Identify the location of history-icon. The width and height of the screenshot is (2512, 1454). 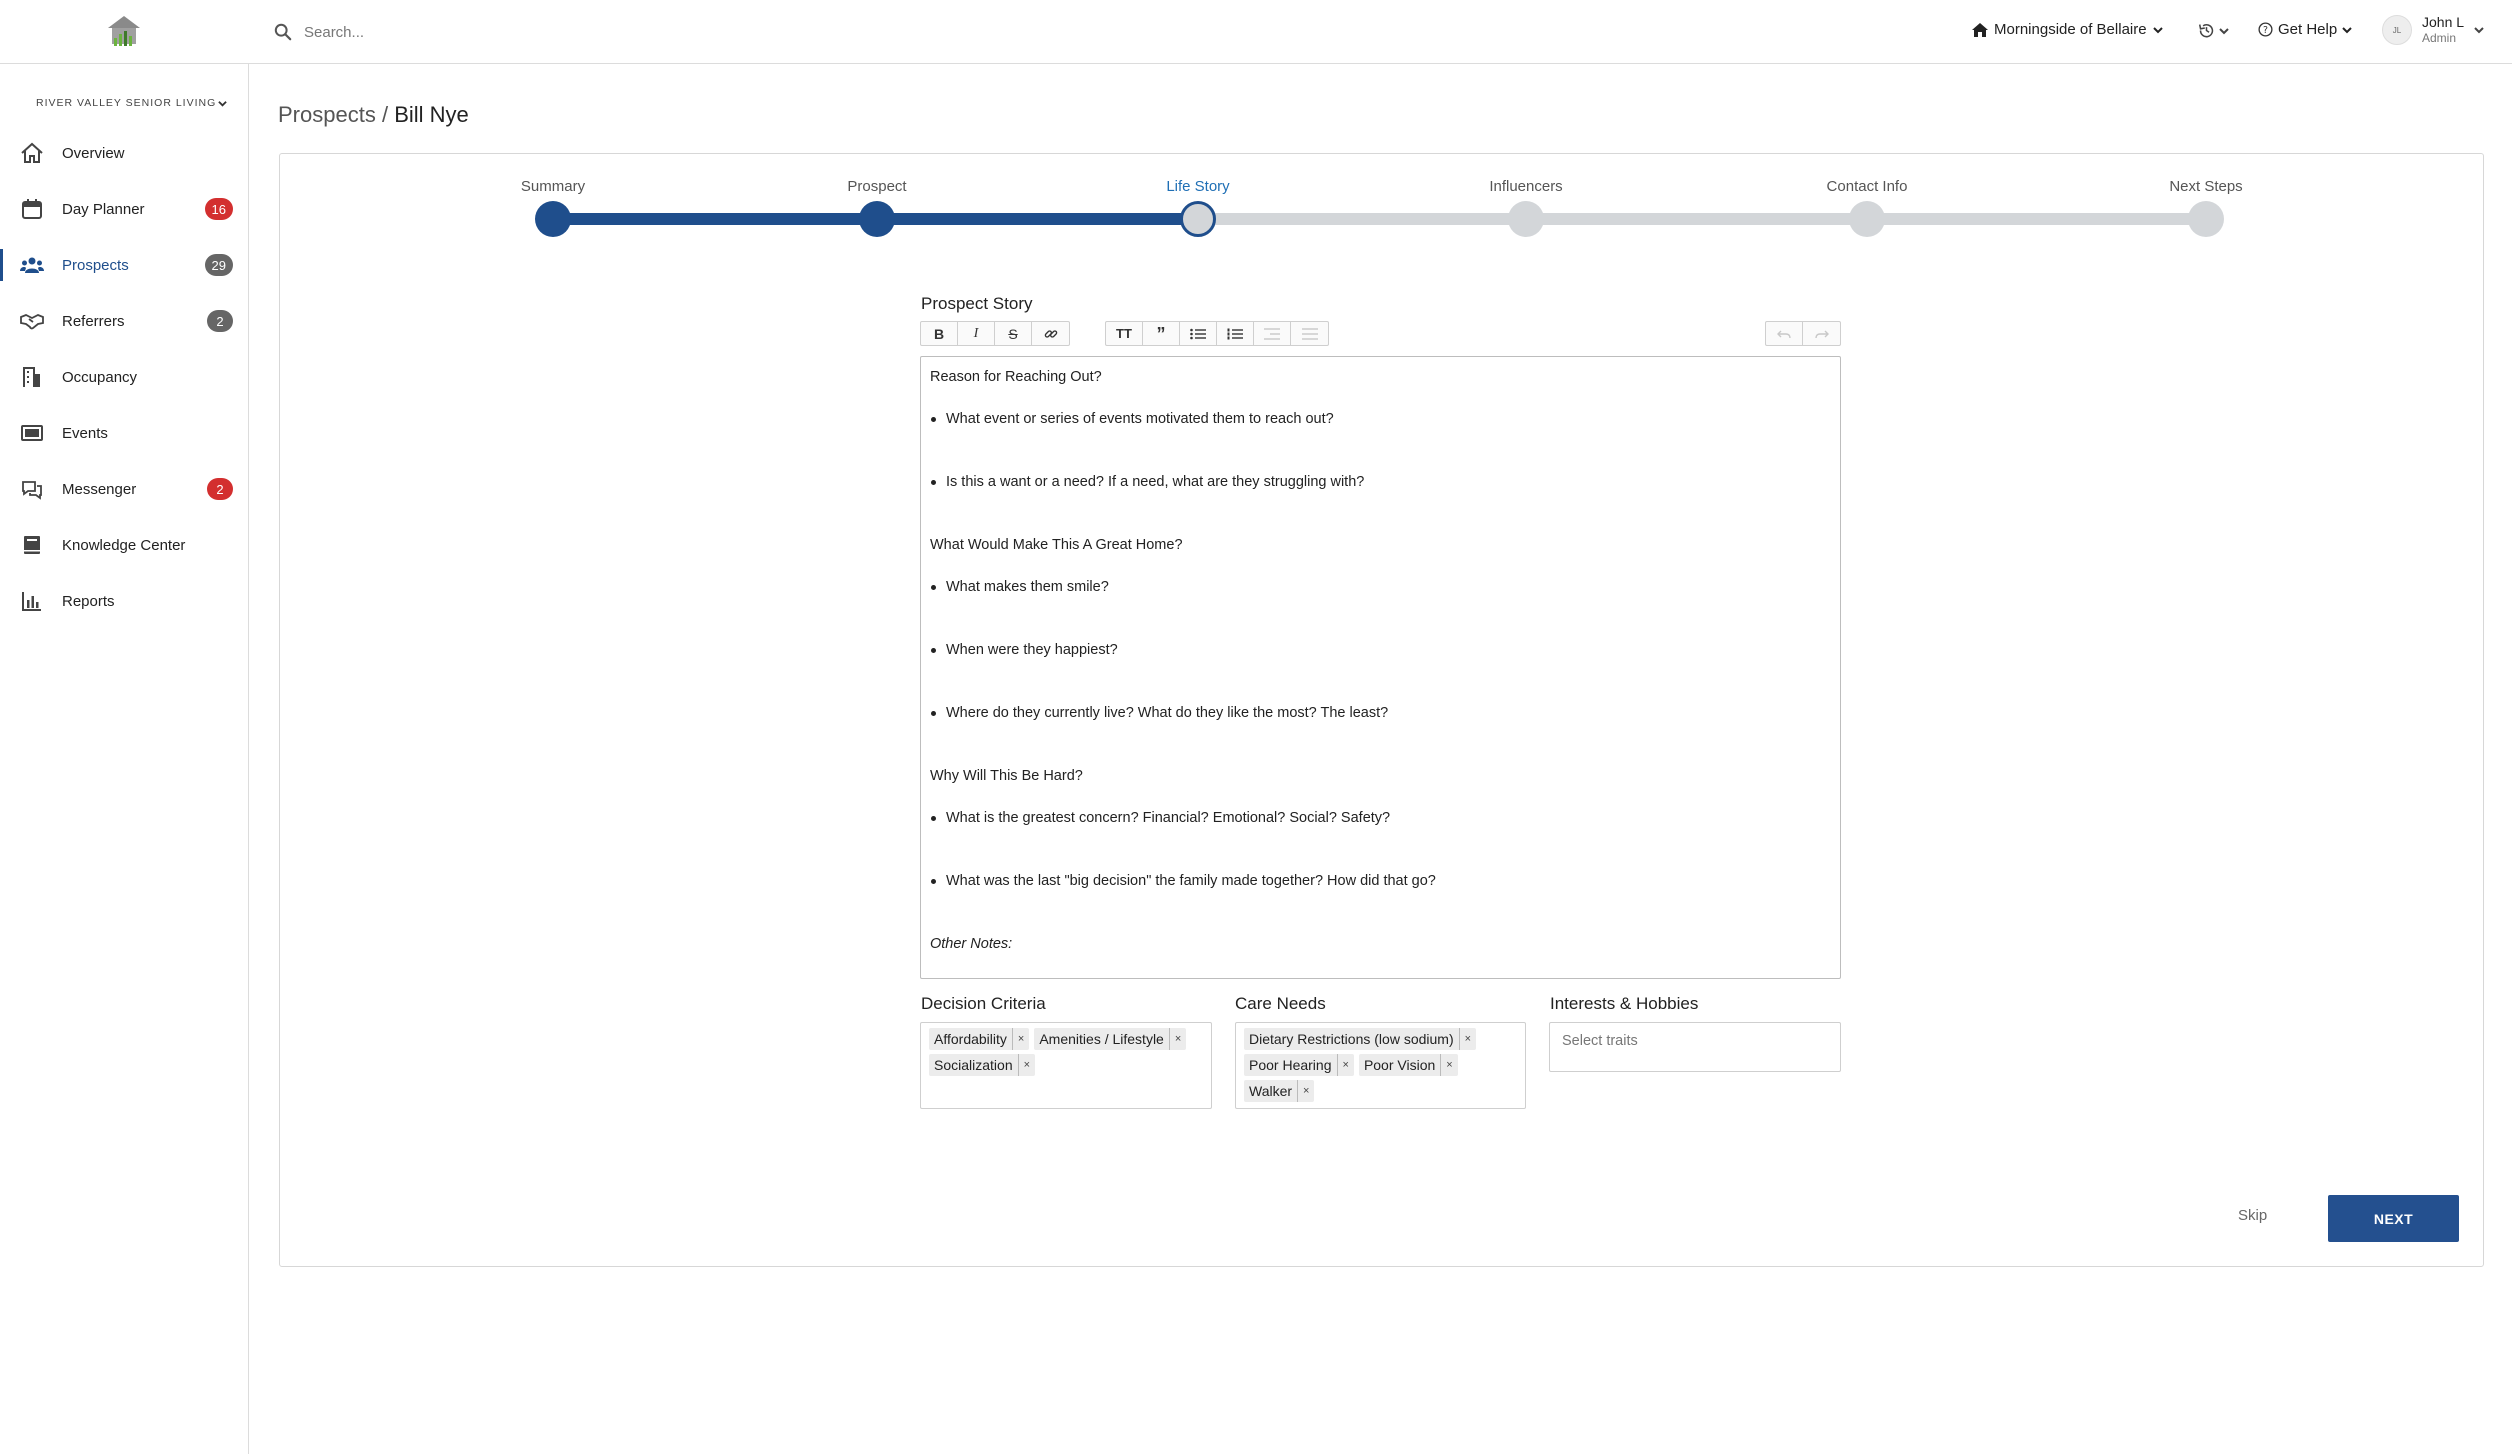
(2206, 31).